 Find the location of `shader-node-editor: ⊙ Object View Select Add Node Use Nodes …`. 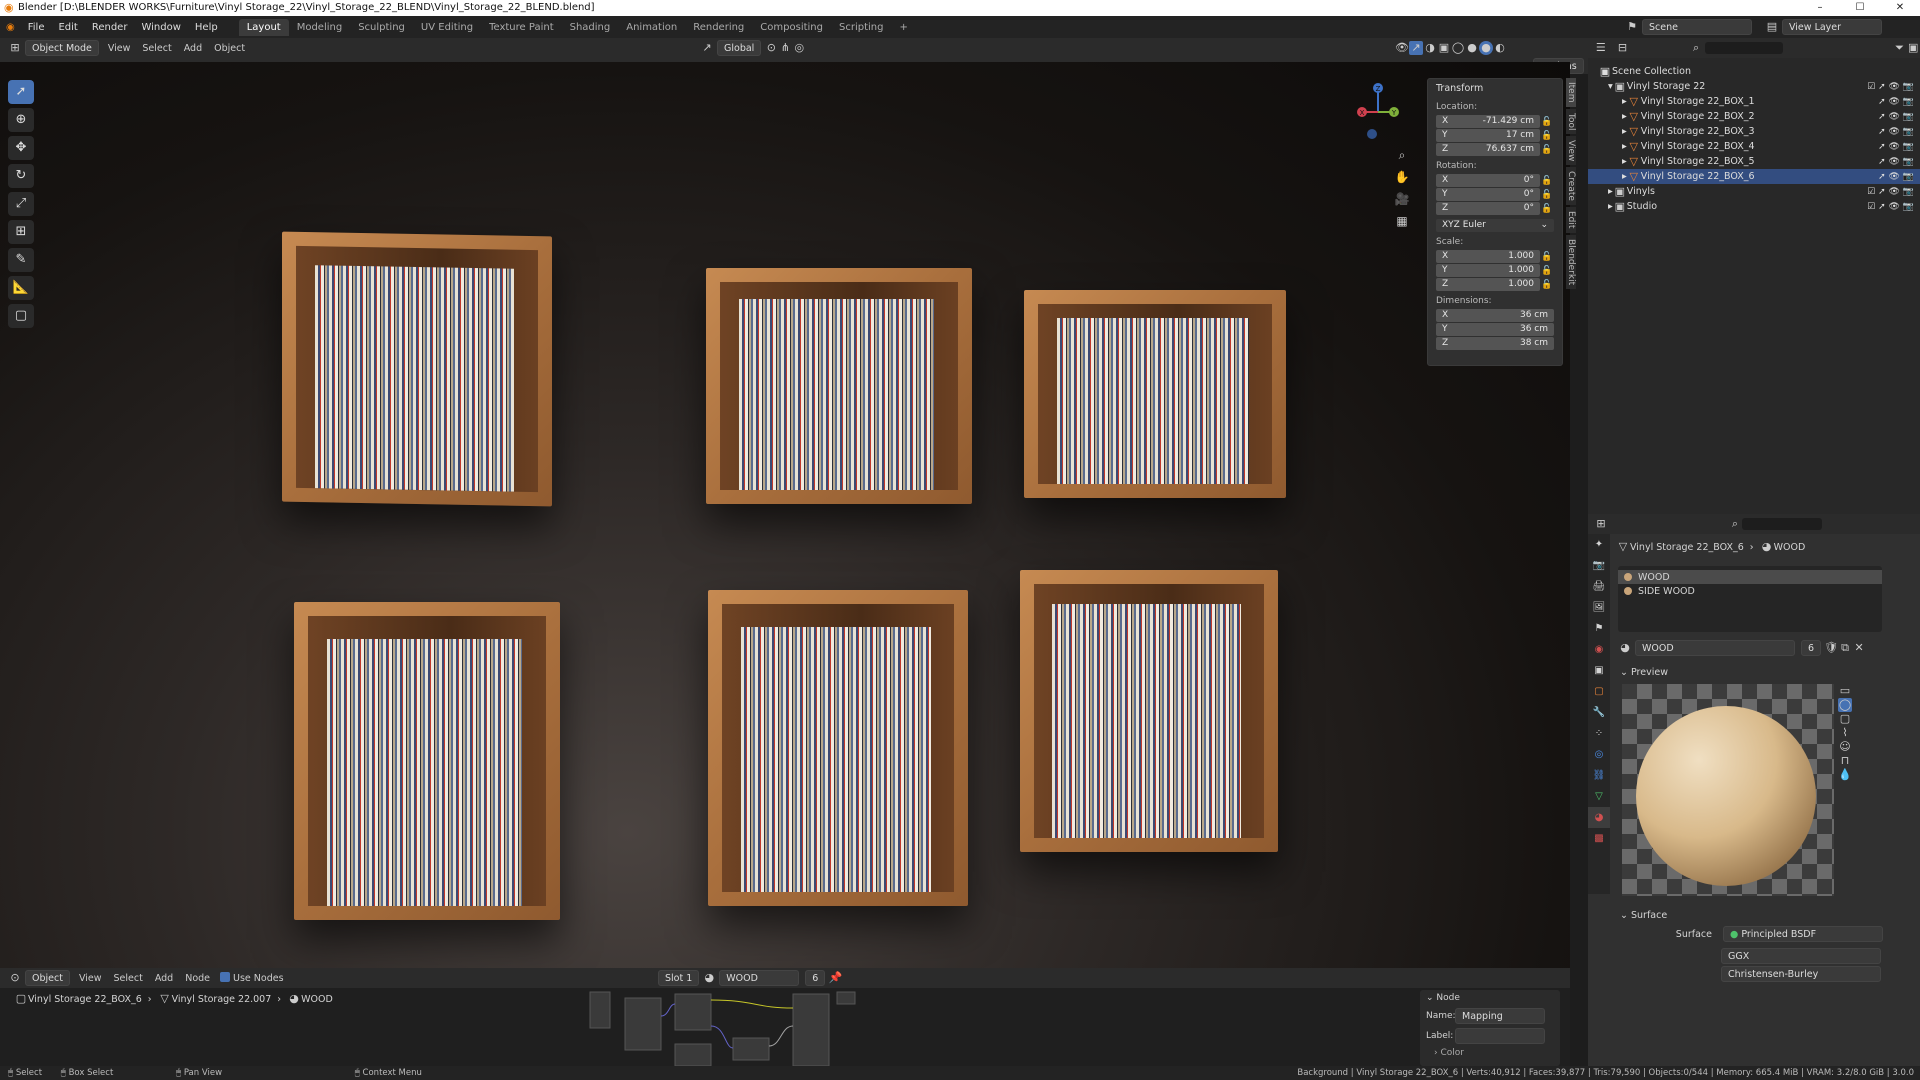

shader-node-editor: ⊙ Object View Select Add Node Use Nodes … is located at coordinates (785, 1017).